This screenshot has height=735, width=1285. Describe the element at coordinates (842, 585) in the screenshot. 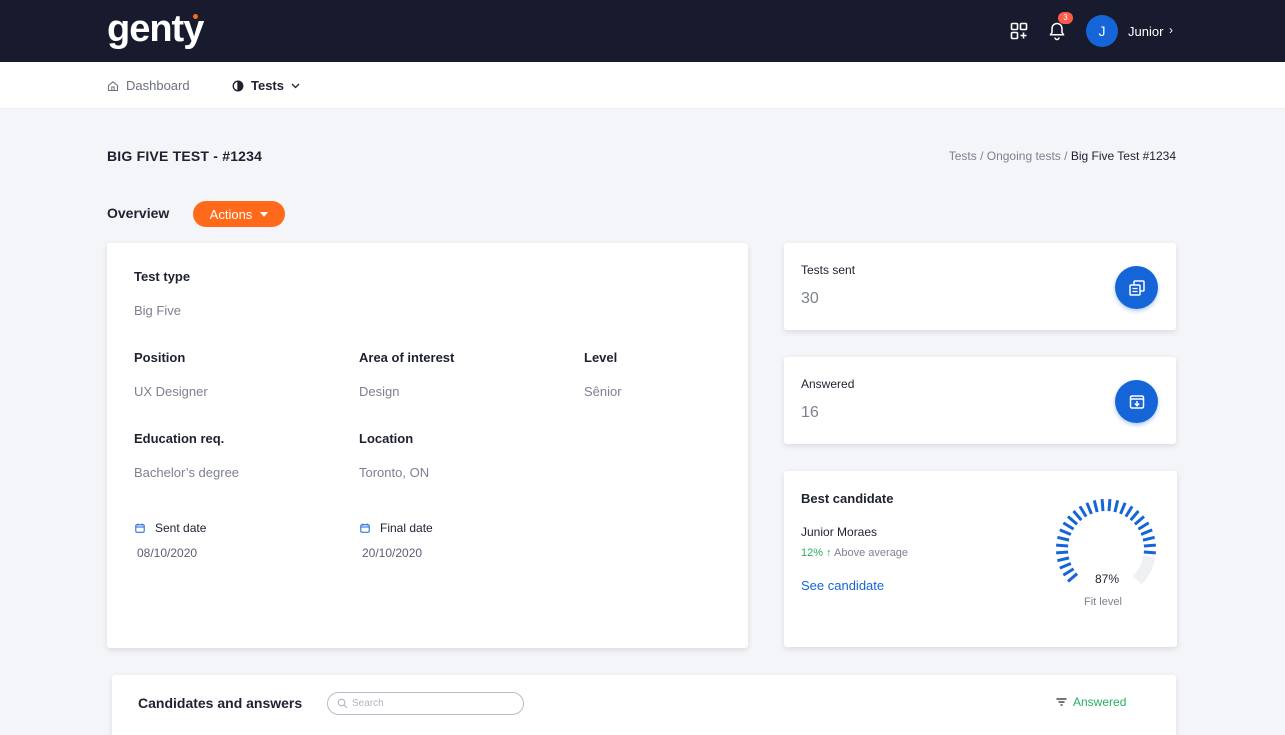

I see `see-candidate-link: See candidate` at that location.